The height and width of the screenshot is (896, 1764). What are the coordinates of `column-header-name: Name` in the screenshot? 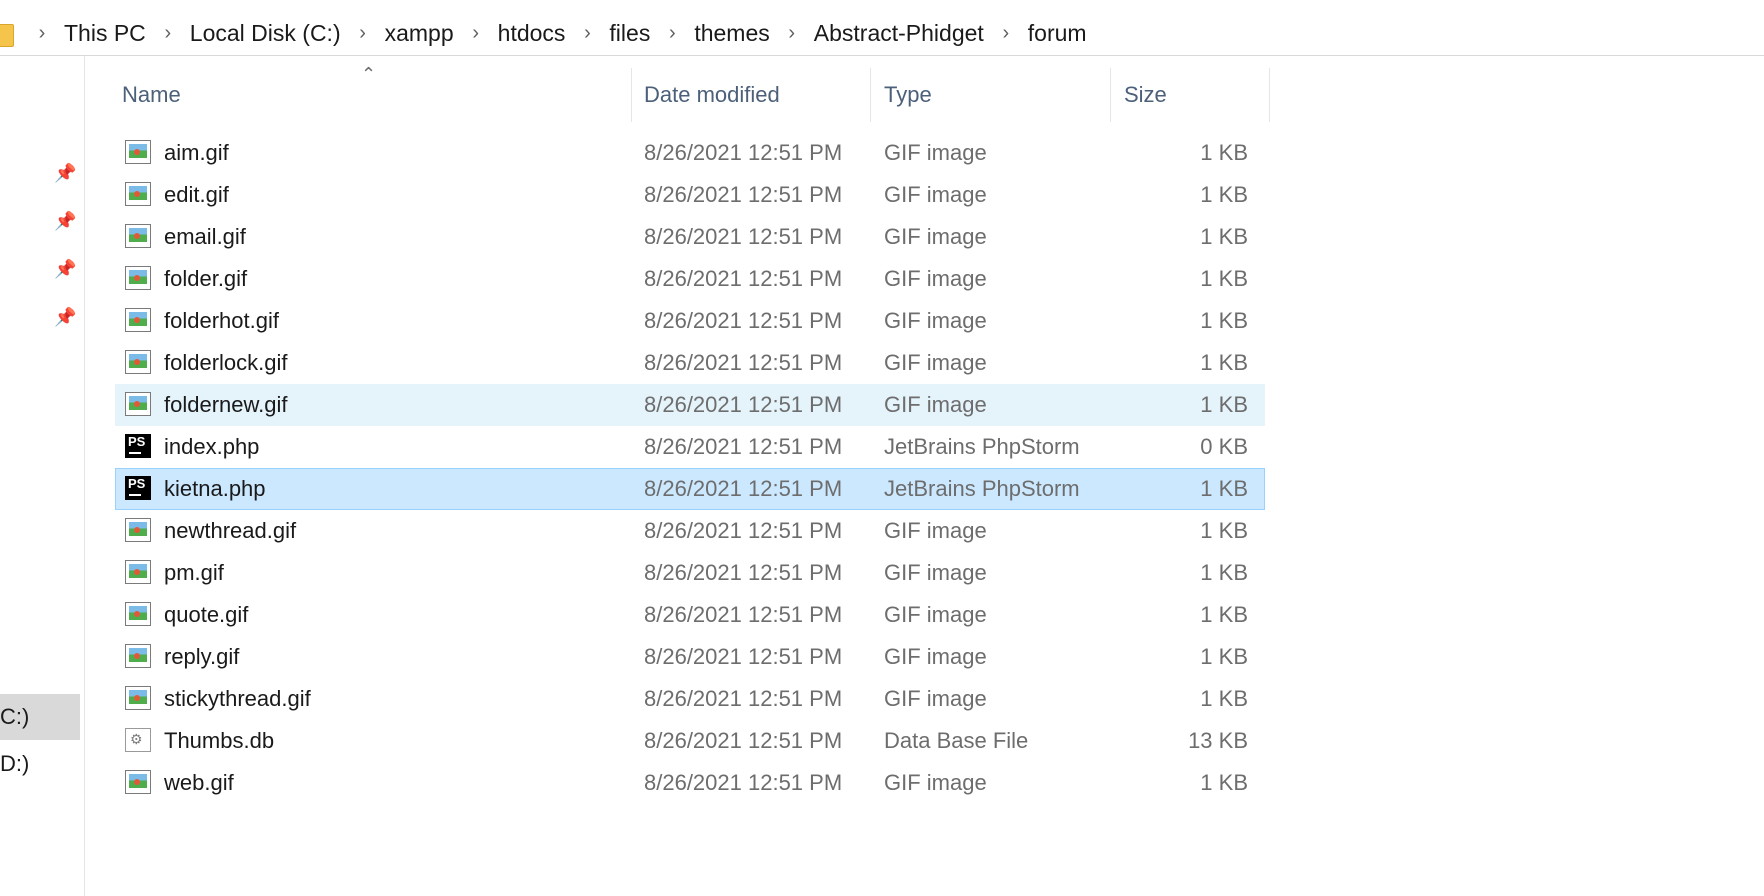 It's located at (151, 95).